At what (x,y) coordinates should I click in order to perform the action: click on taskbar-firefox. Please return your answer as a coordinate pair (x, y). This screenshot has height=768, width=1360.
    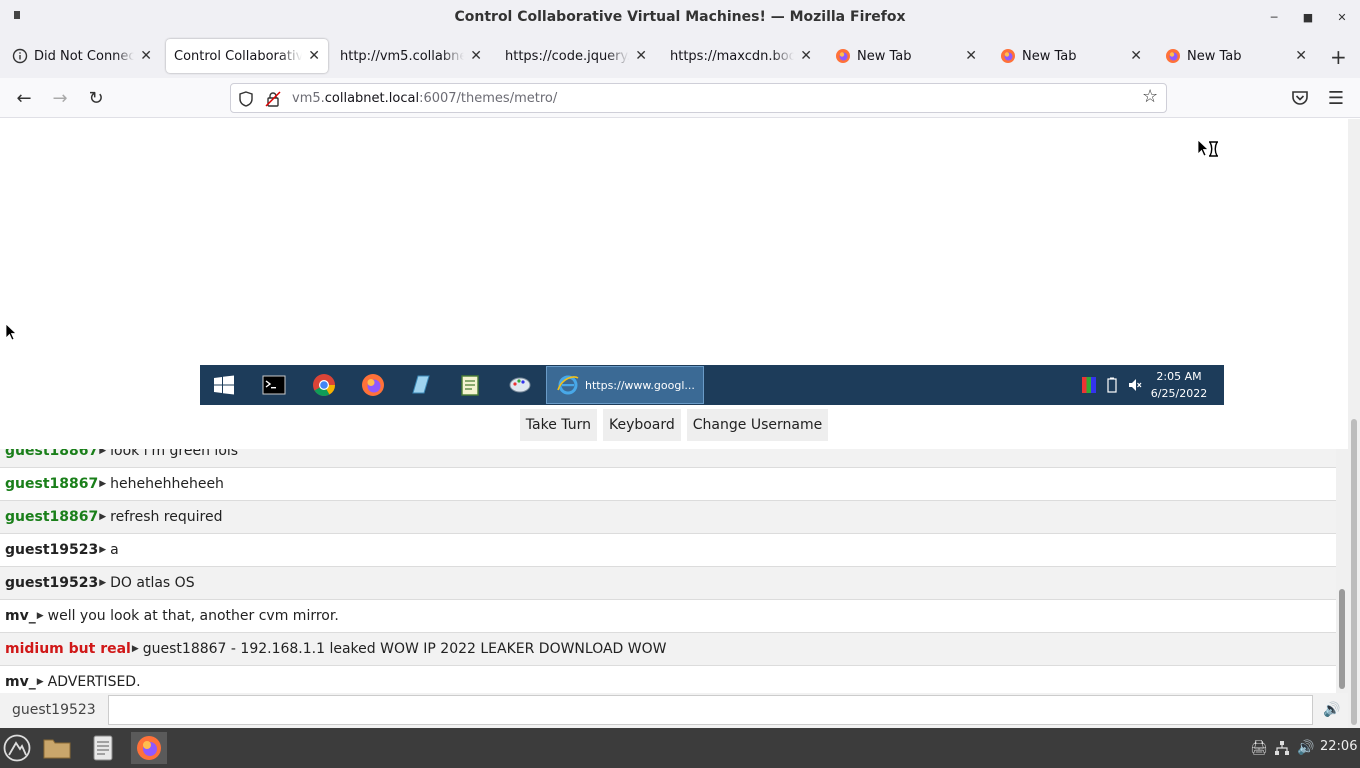
    Looking at the image, I should click on (149, 748).